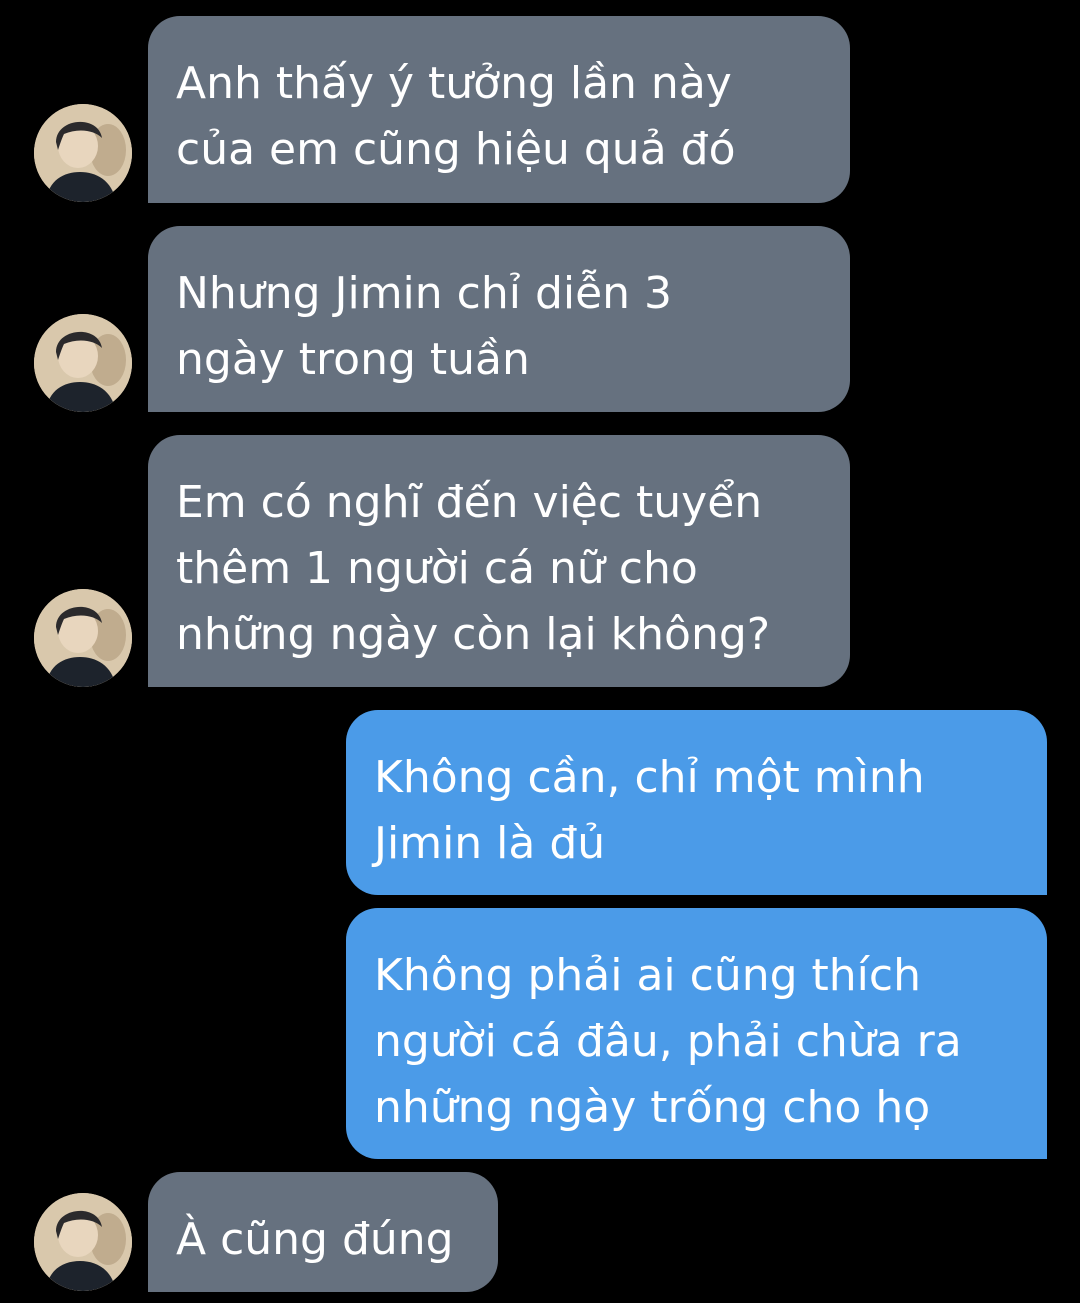 The width and height of the screenshot is (1080, 1303). I want to click on message-text-line: Không cần, chỉ một mình, so click(649, 777).